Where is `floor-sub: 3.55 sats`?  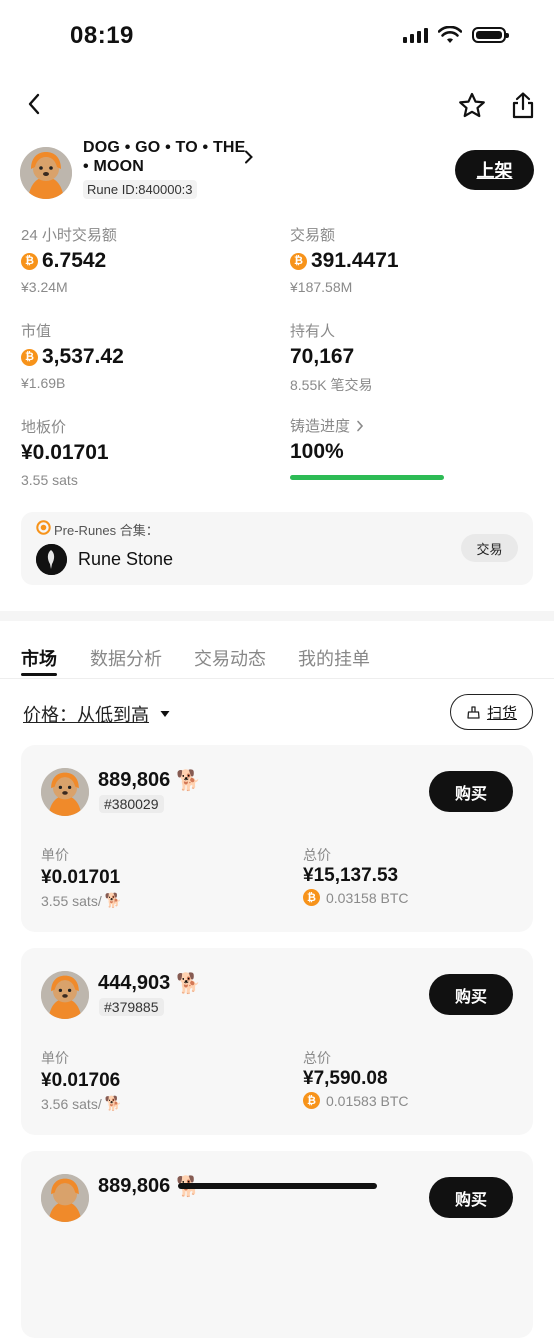 floor-sub: 3.55 sats is located at coordinates (49, 480).